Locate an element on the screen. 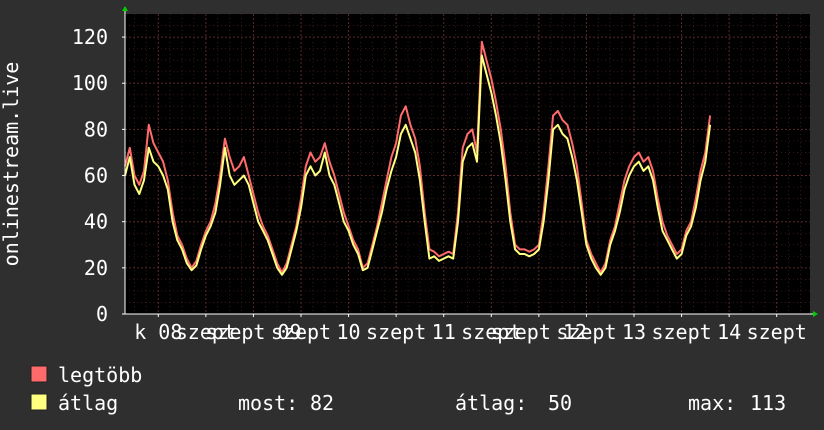 This screenshot has width=824, height=430. legend-label-avg: átlag is located at coordinates (88, 403).